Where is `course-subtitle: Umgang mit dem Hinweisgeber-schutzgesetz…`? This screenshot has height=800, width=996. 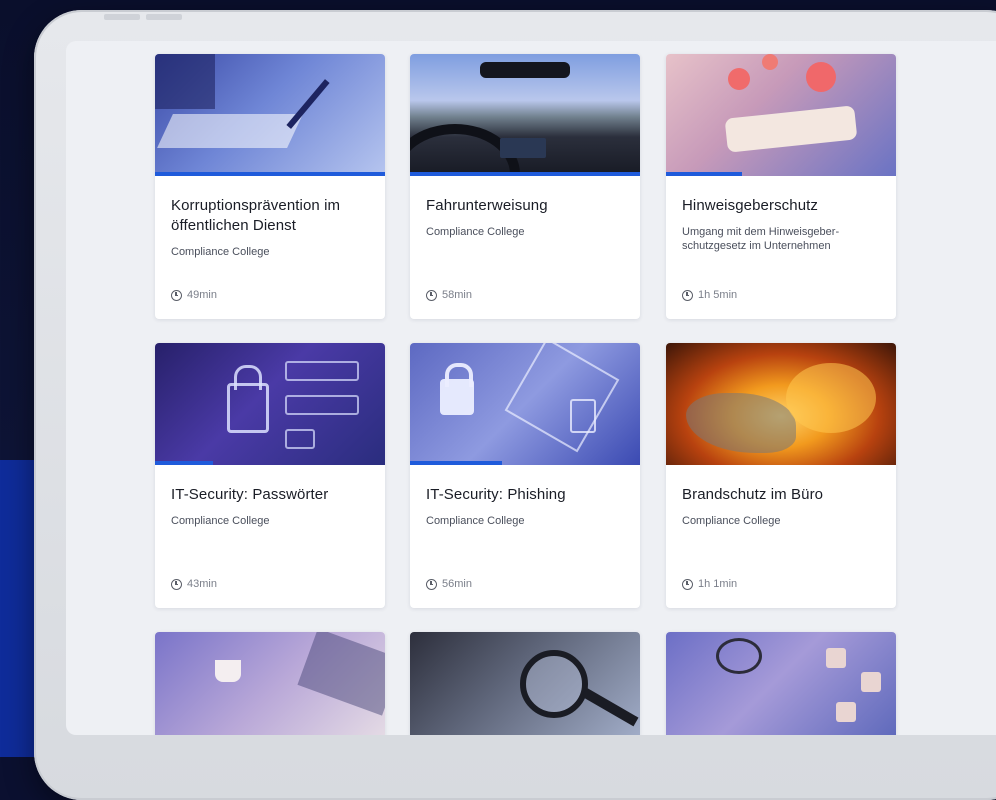 course-subtitle: Umgang mit dem Hinweisgeber-schutzgesetz… is located at coordinates (761, 239).